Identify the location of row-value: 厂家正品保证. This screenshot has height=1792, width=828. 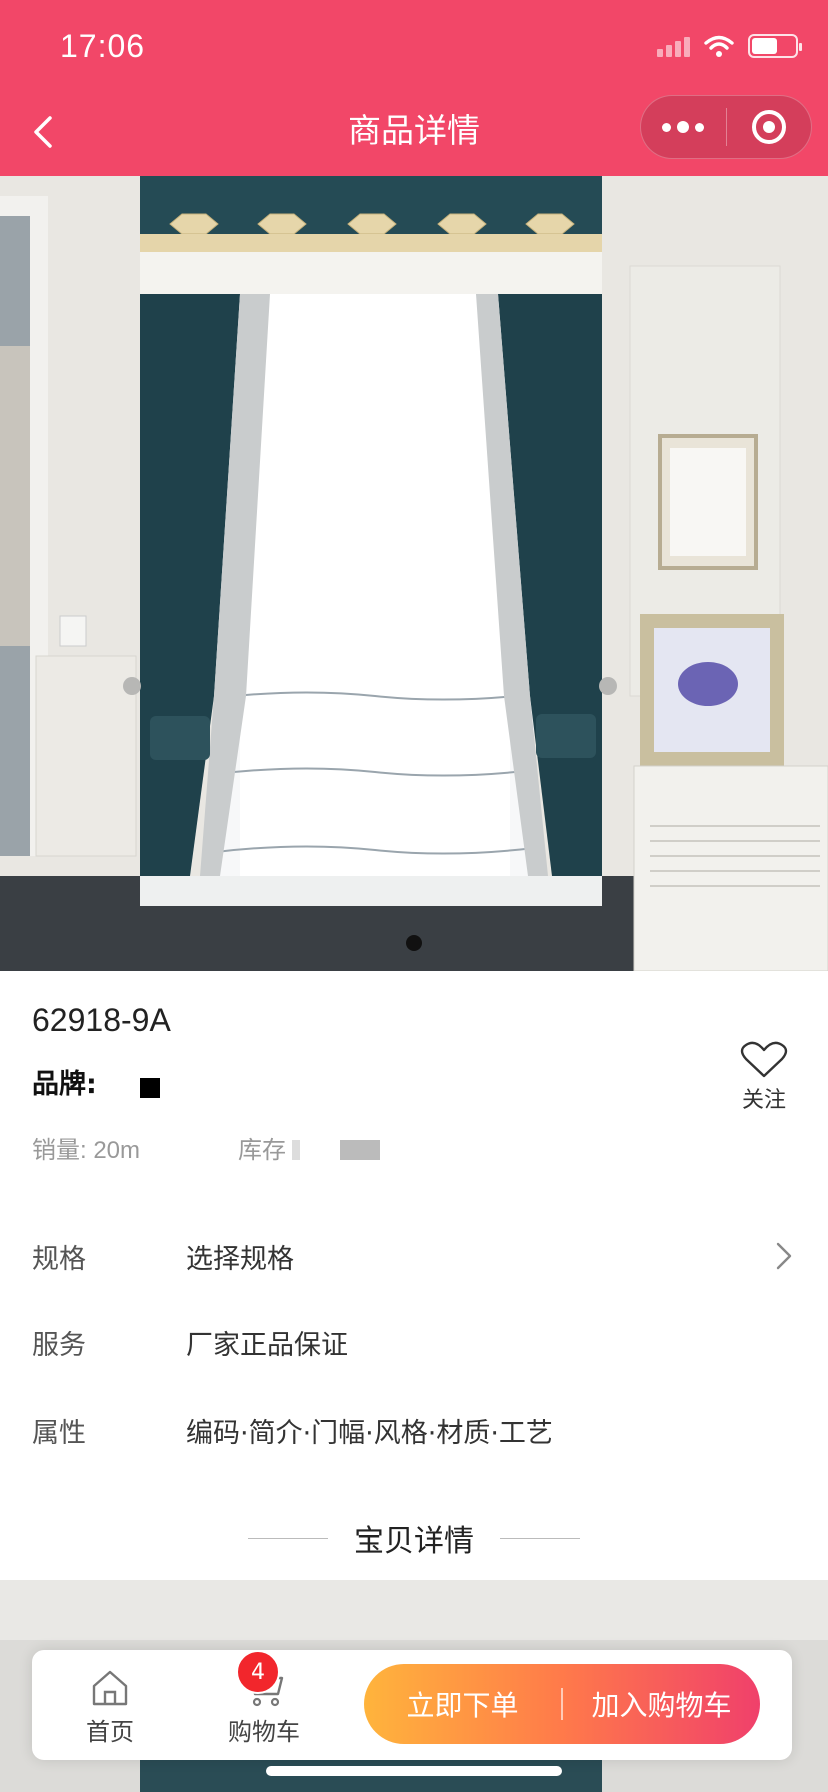
(267, 1345).